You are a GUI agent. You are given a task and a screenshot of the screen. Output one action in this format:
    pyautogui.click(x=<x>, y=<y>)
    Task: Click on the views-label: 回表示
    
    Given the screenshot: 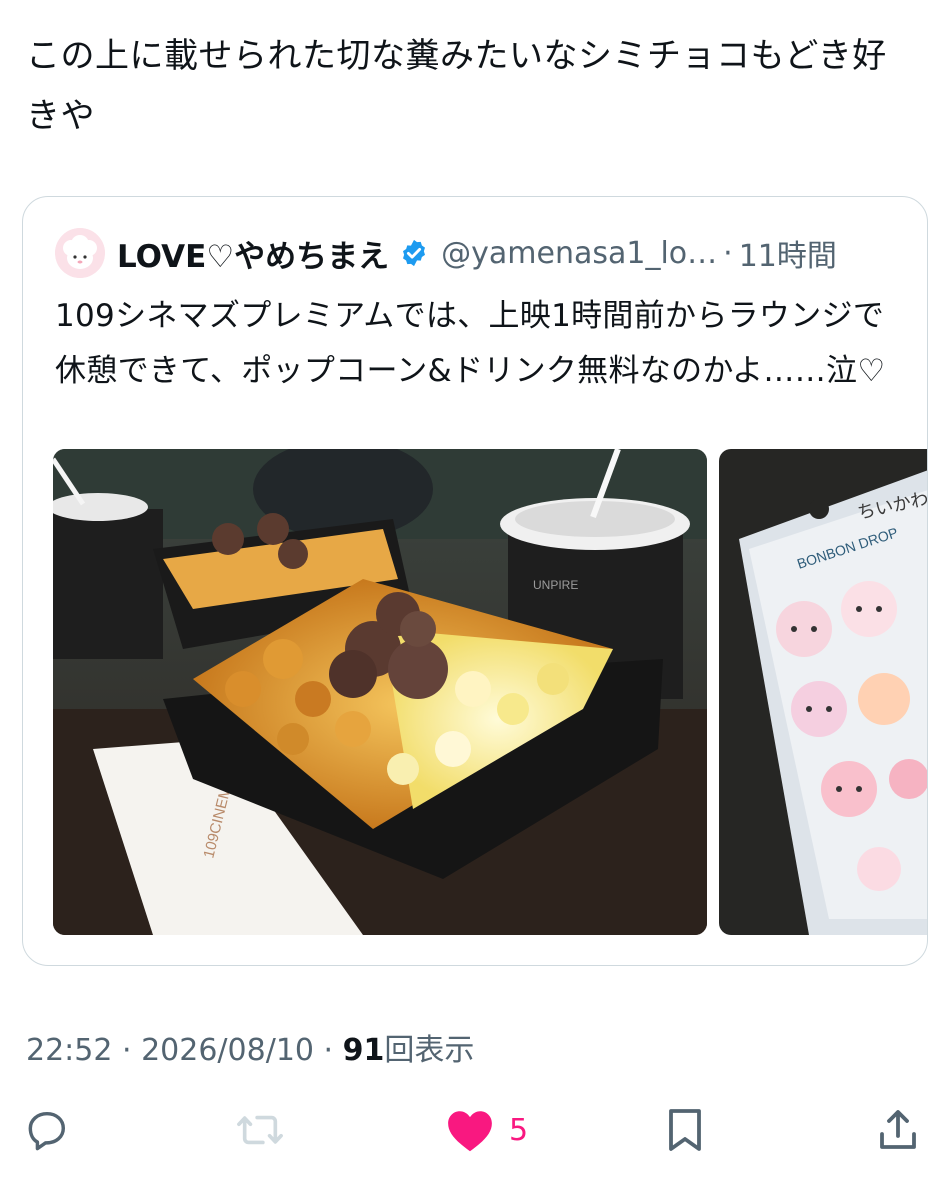 What is the action you would take?
    pyautogui.click(x=429, y=1050)
    